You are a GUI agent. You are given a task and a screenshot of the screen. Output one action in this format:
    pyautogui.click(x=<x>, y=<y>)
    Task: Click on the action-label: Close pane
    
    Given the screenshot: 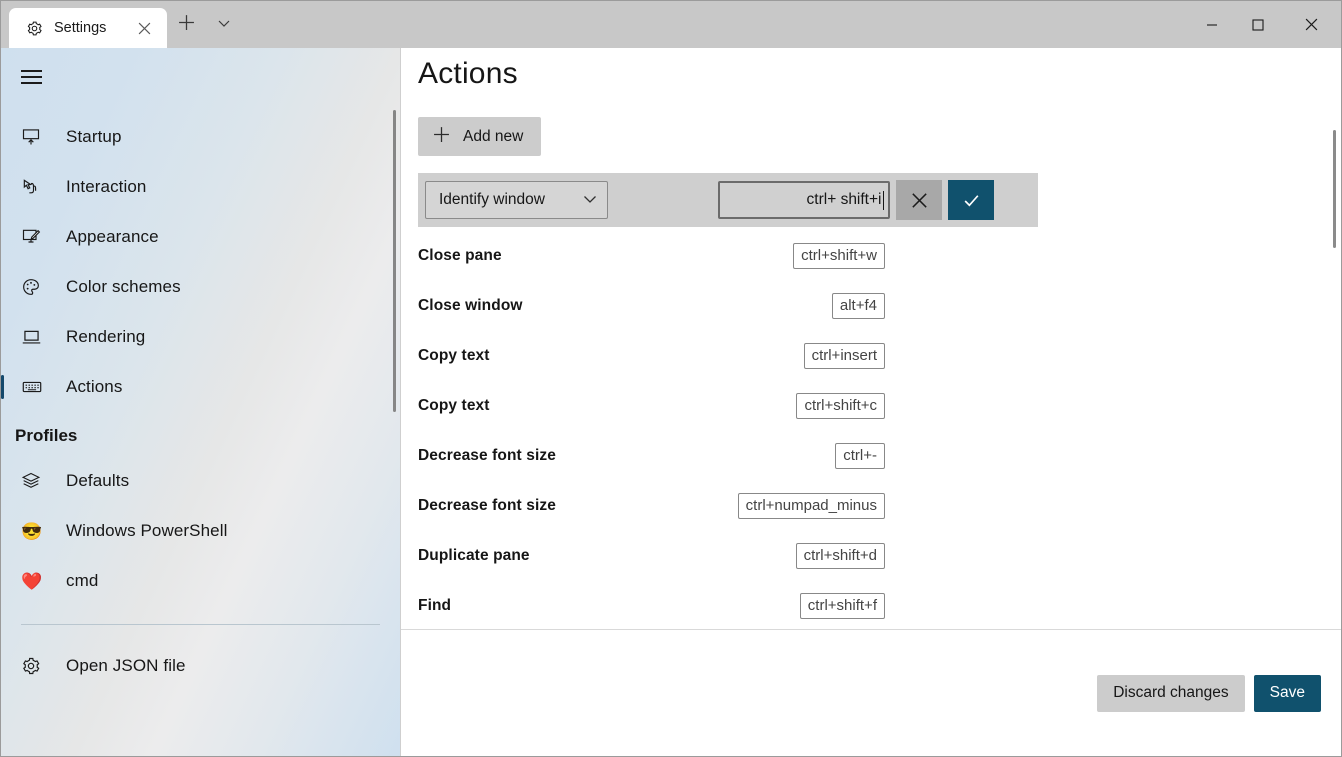 What is the action you would take?
    pyautogui.click(x=460, y=255)
    